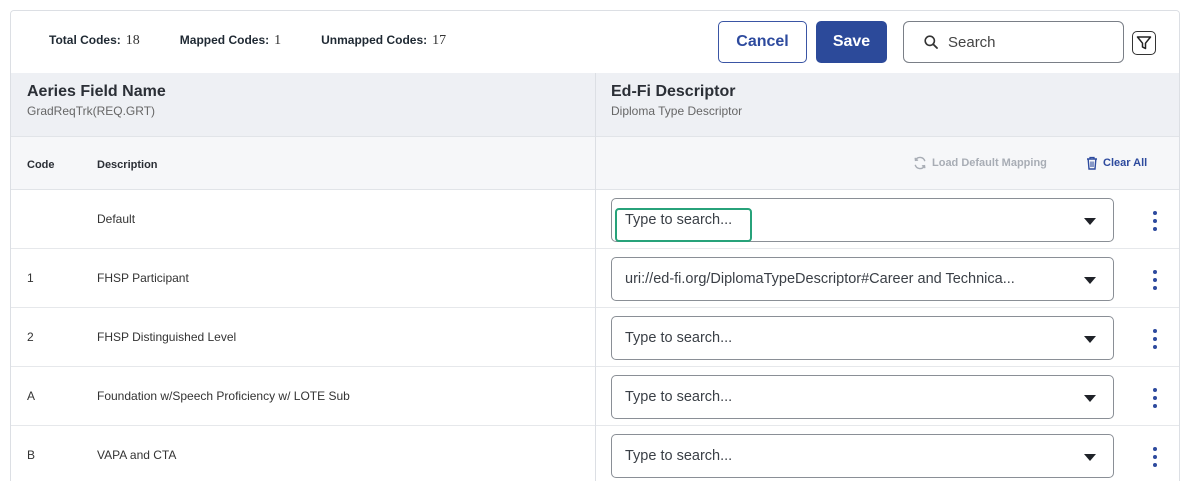  I want to click on unmapped-codes-value: 17, so click(439, 40).